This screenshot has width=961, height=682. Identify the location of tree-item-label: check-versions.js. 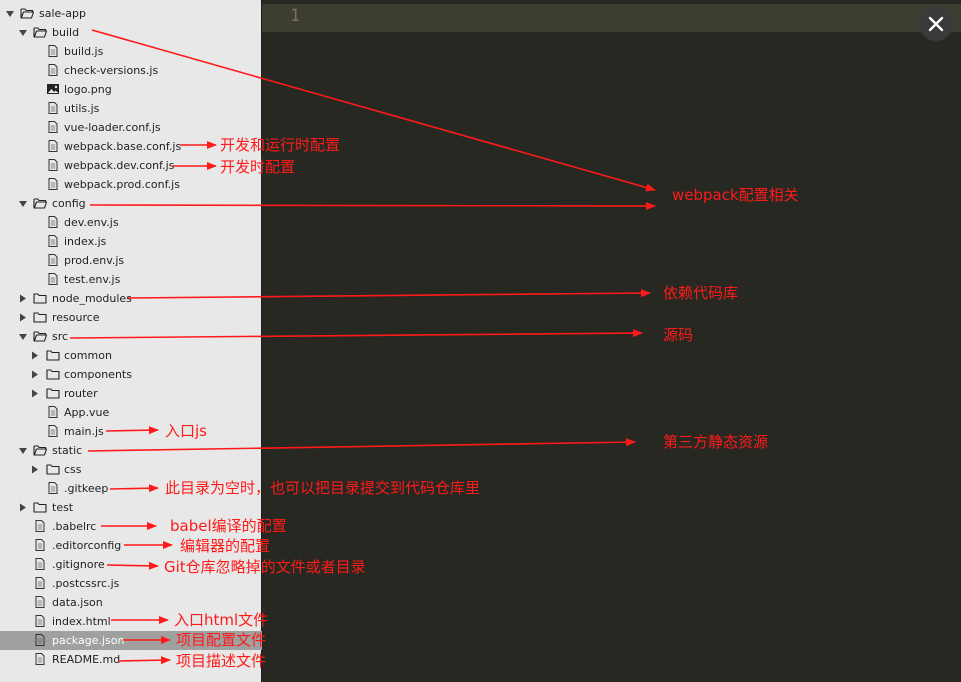
(111, 70).